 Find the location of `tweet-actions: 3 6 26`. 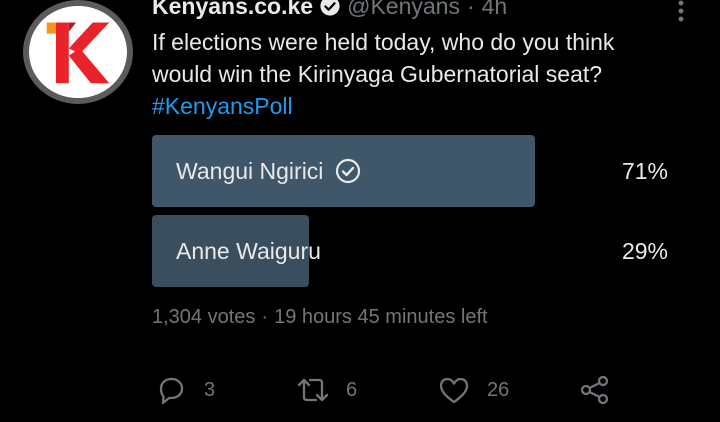

tweet-actions: 3 6 26 is located at coordinates (360, 390).